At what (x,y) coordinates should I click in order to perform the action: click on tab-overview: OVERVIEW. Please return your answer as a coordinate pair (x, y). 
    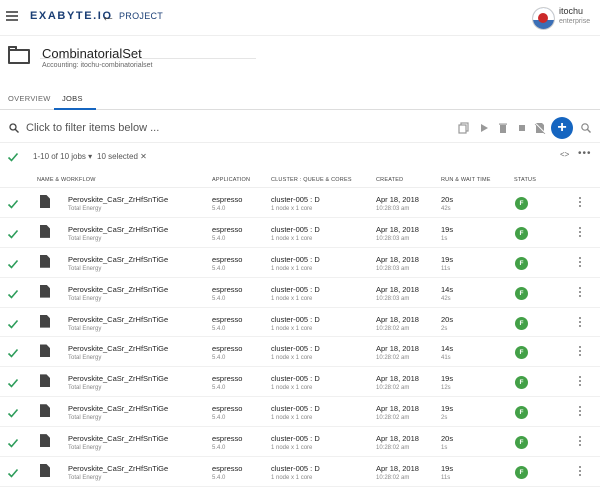
    Looking at the image, I should click on (29, 98).